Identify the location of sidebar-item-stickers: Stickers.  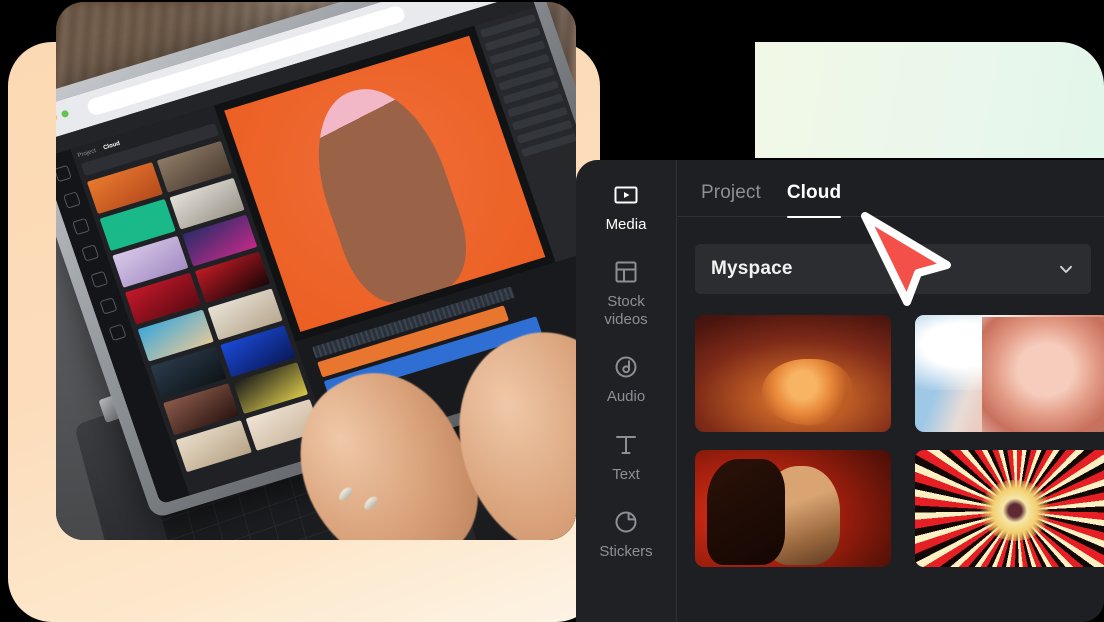
(626, 534).